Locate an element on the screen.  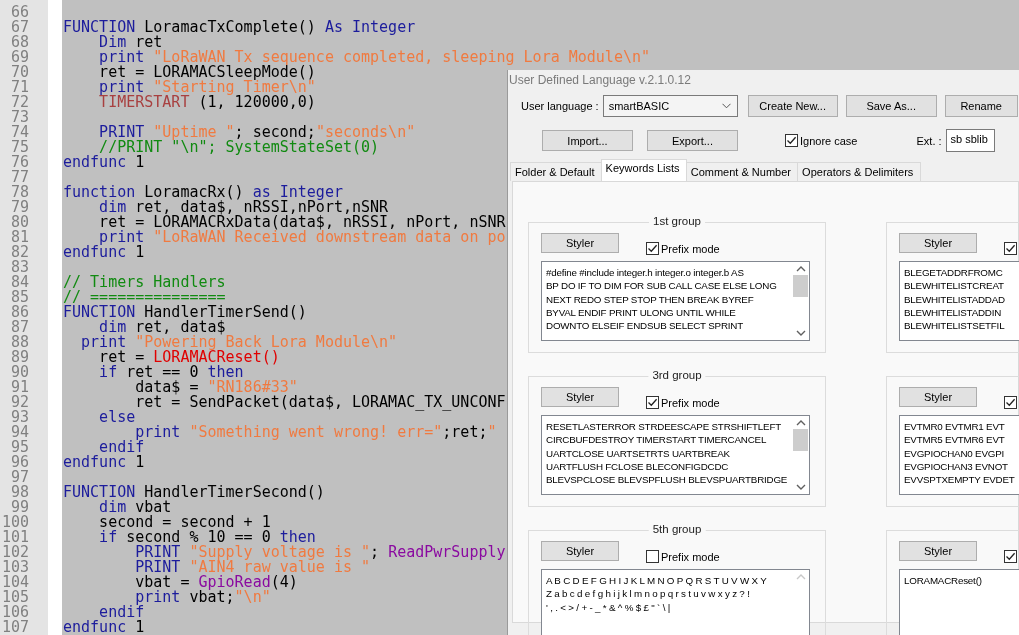
line-number: 84 is located at coordinates (19, 282).